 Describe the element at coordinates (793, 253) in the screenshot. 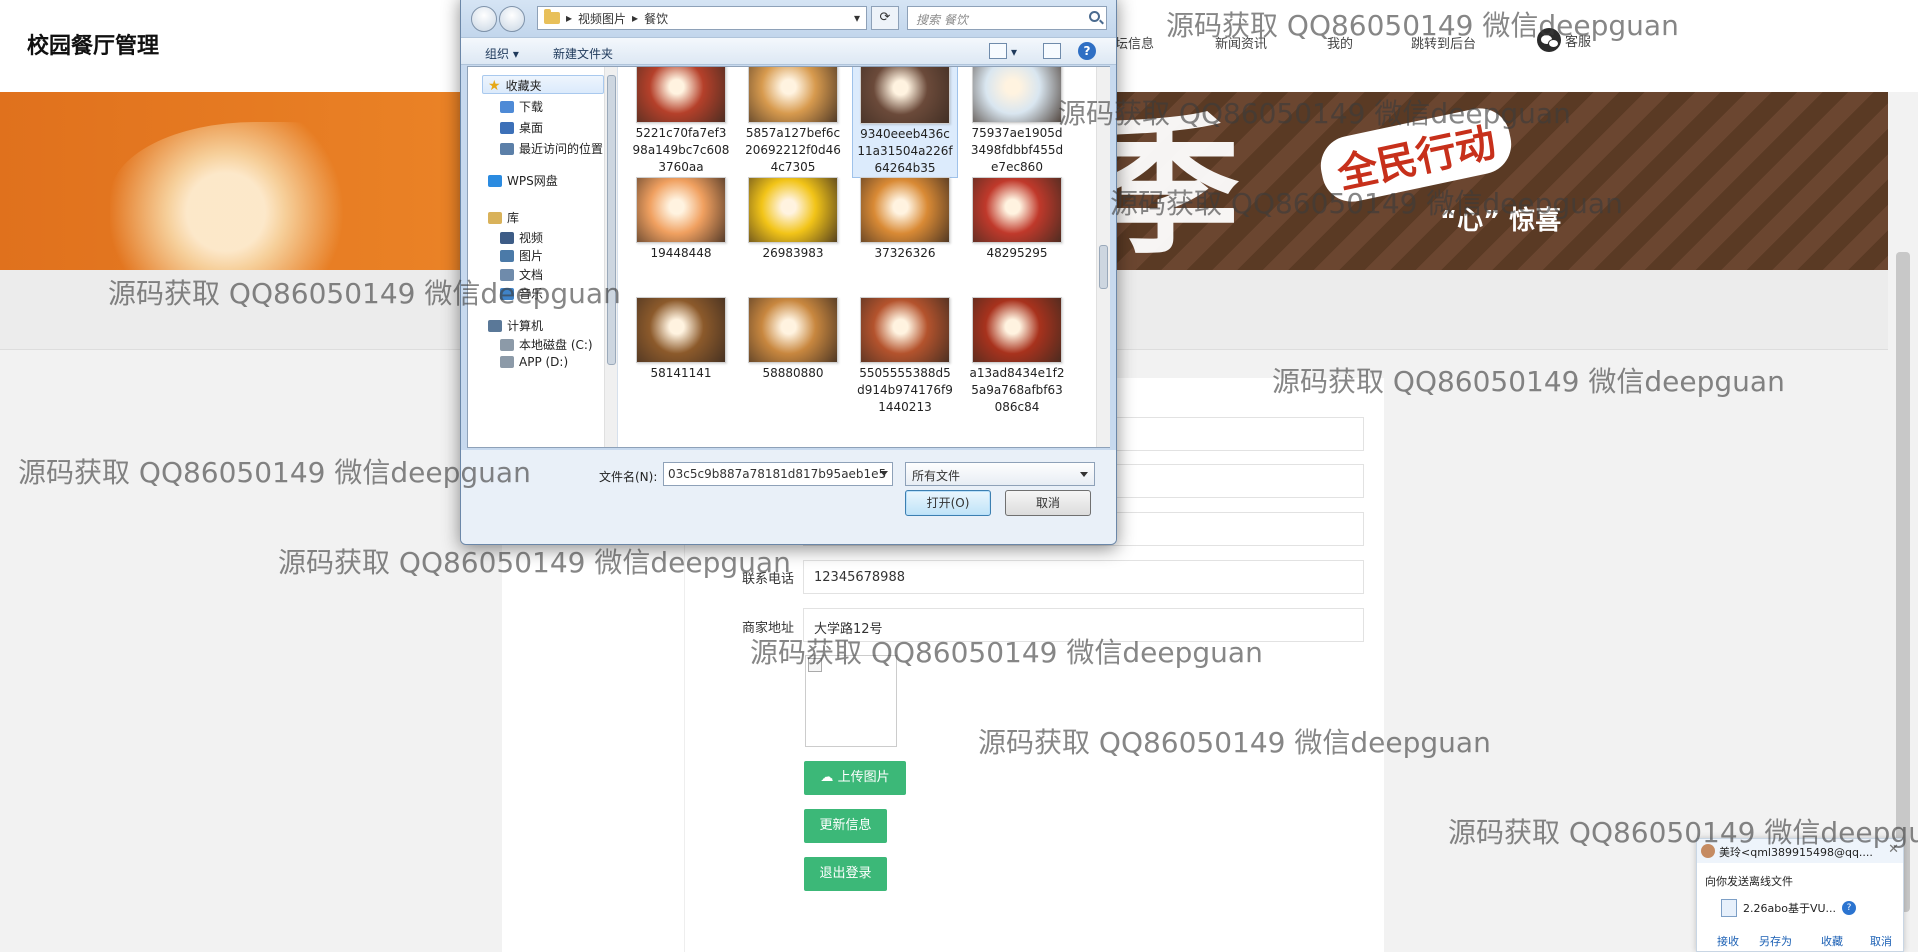

I see `file-name: 26983983` at that location.